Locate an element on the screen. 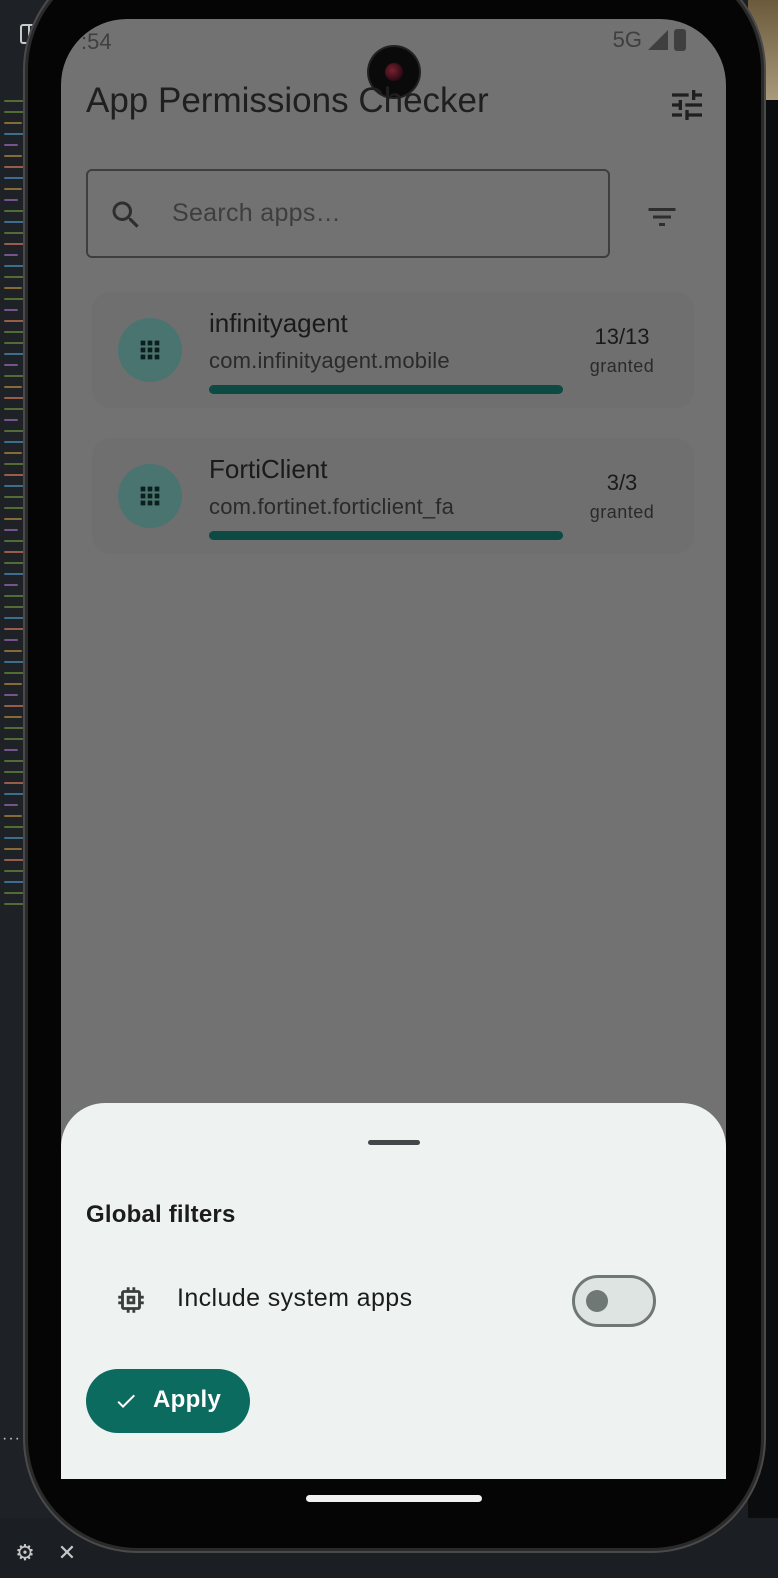 The width and height of the screenshot is (778, 1578). close-icon: ✕ is located at coordinates (67, 1553).